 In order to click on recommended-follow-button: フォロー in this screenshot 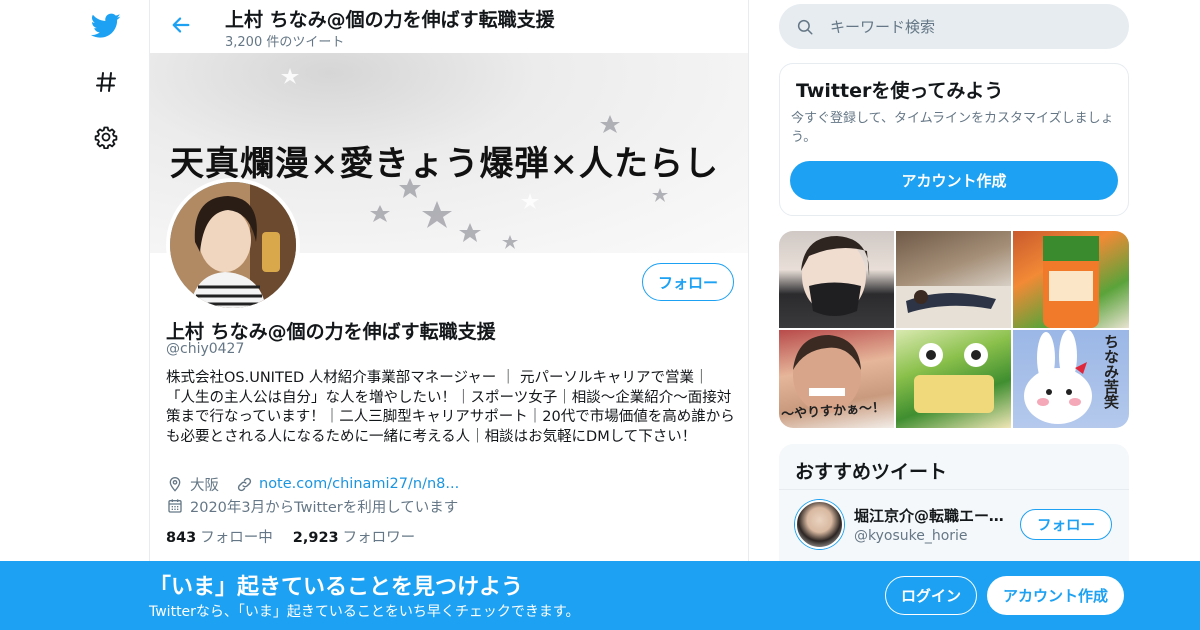, I will do `click(1066, 524)`.